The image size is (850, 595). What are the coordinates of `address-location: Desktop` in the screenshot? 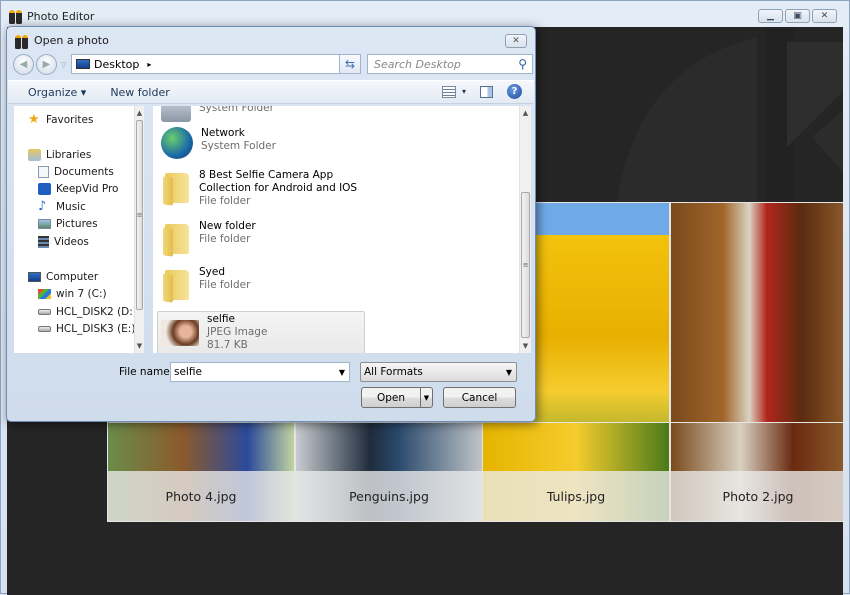 It's located at (116, 64).